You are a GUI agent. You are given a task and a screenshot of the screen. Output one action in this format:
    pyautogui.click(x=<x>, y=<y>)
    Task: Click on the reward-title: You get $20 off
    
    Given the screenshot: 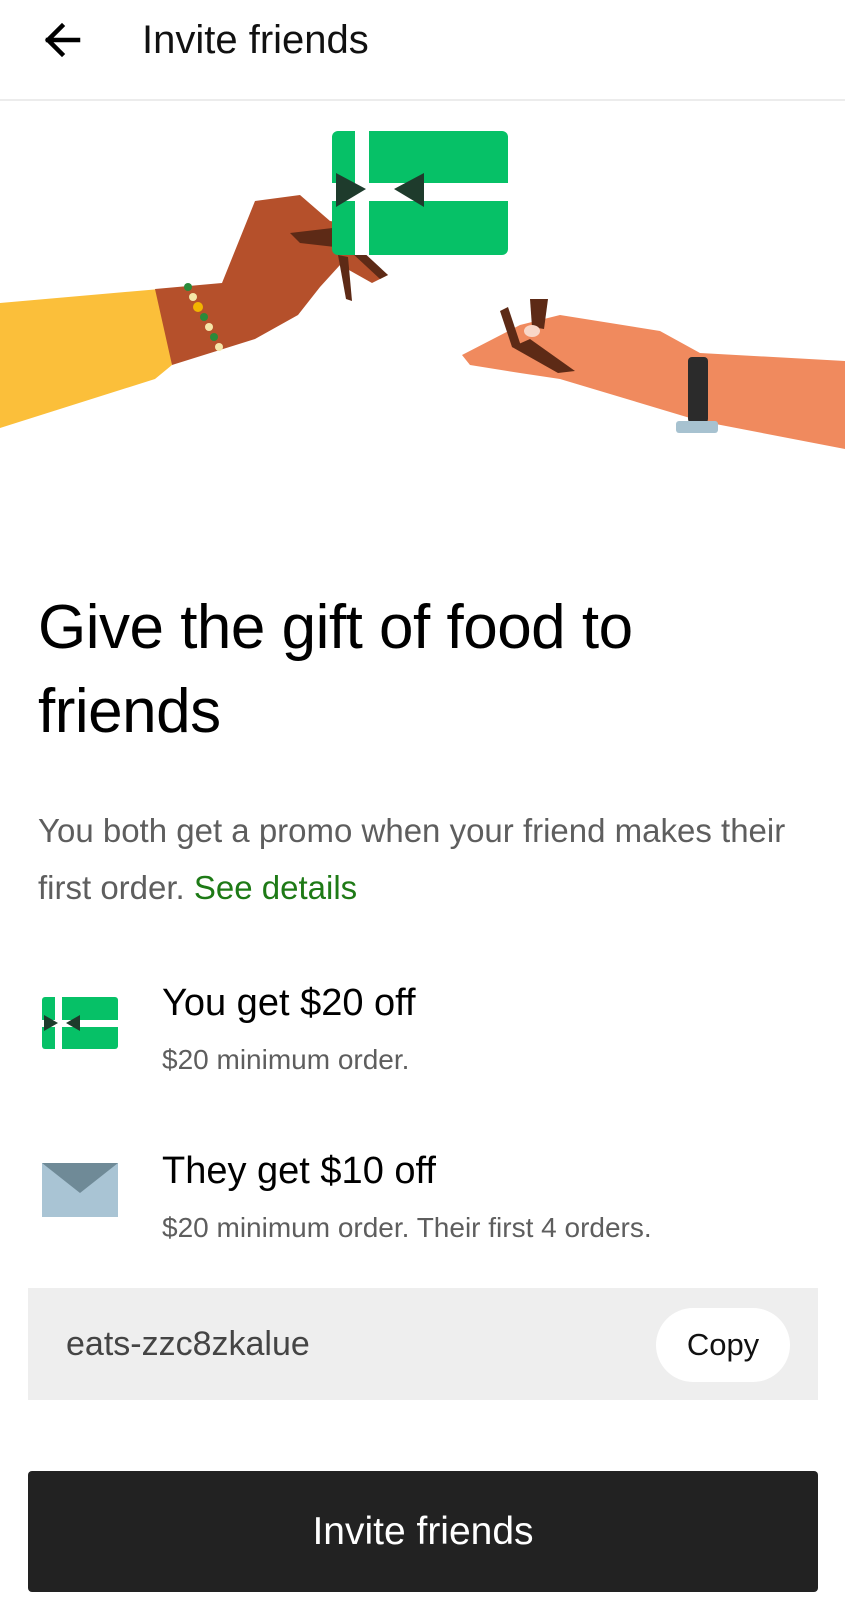 What is the action you would take?
    pyautogui.click(x=289, y=1003)
    